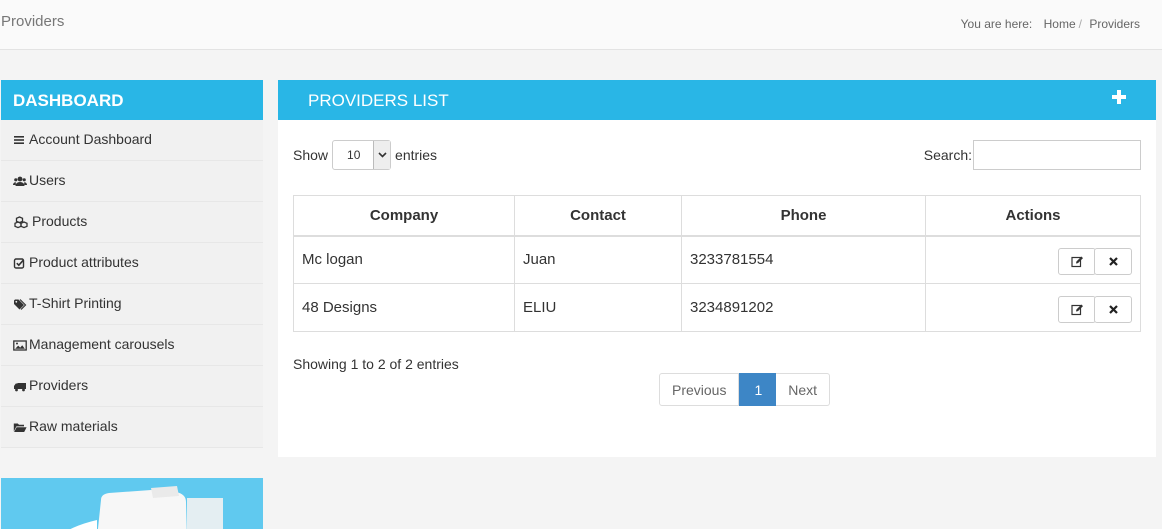  What do you see at coordinates (598, 216) in the screenshot?
I see `column-header-contact: Contact` at bounding box center [598, 216].